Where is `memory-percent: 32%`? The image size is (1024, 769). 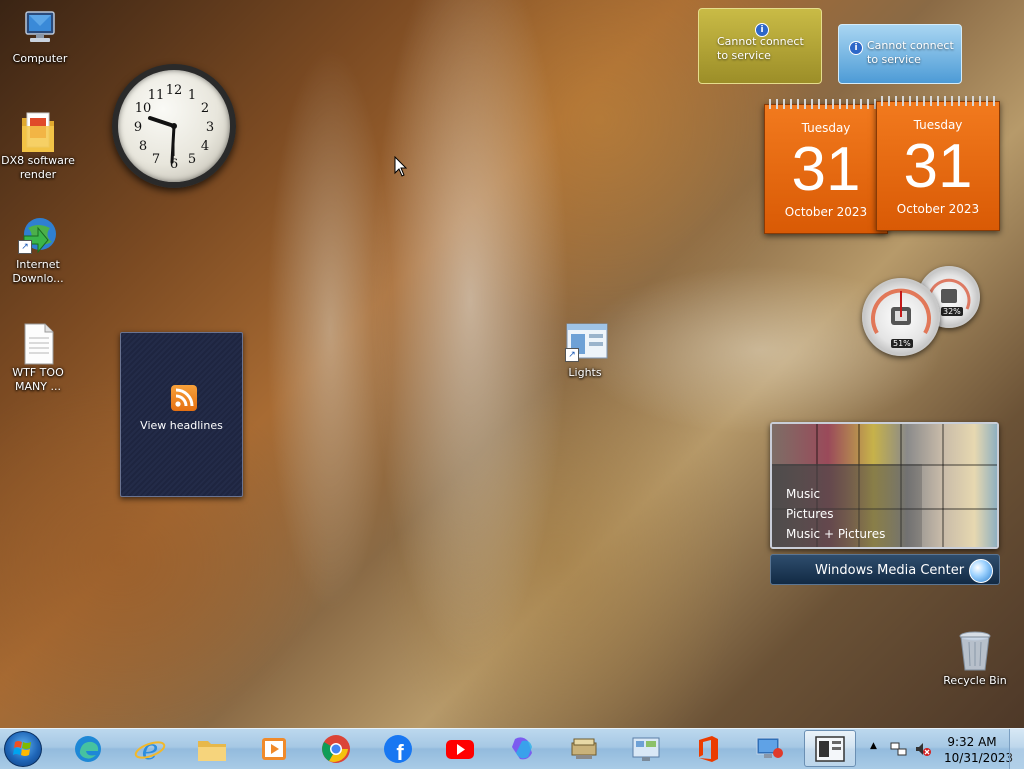 memory-percent: 32% is located at coordinates (952, 311).